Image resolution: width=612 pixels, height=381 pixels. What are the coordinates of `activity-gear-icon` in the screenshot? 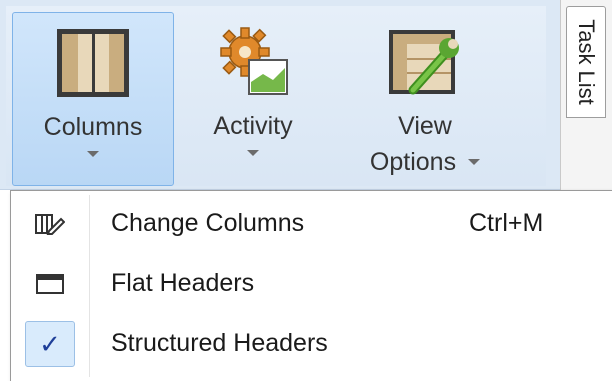 It's located at (253, 62).